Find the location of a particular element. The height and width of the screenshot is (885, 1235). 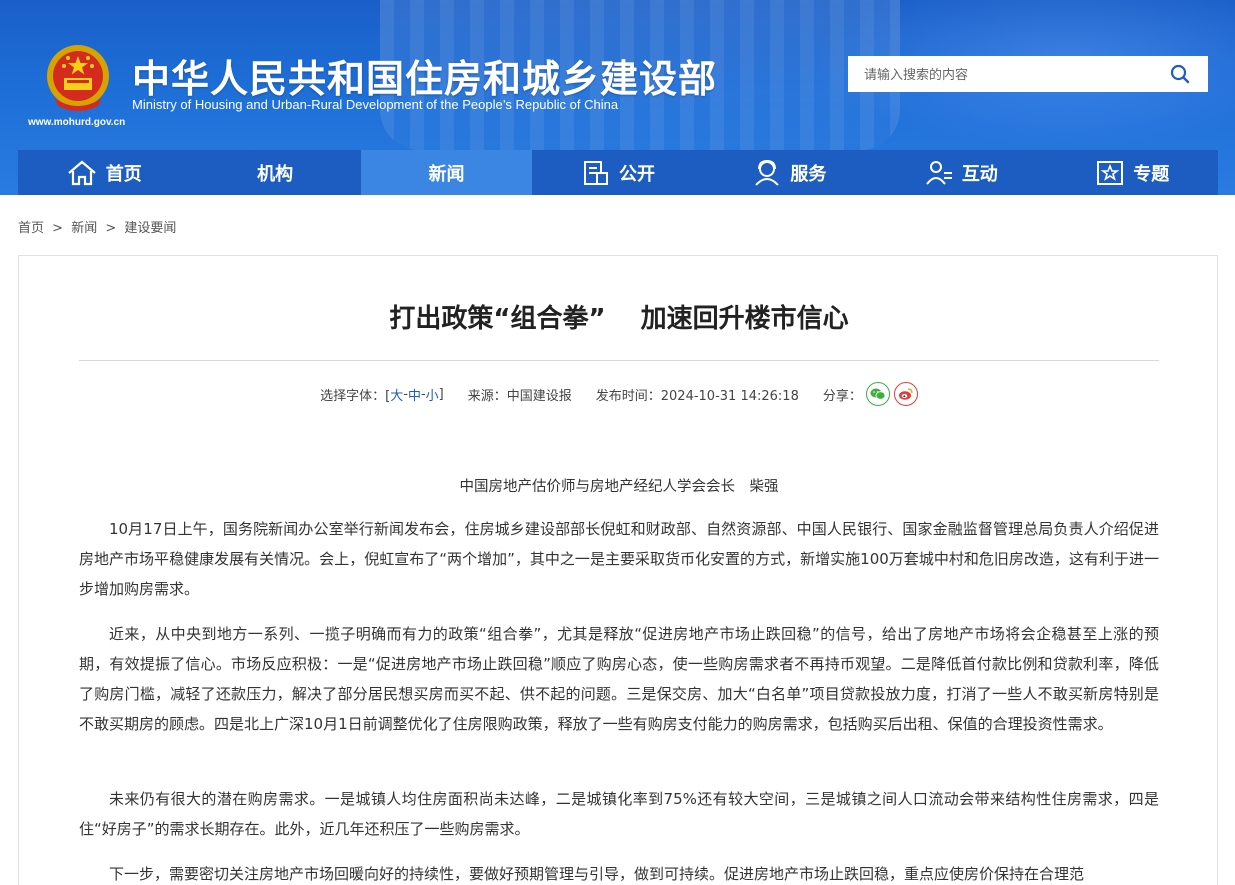

national-emblem-icon is located at coordinates (78, 78).